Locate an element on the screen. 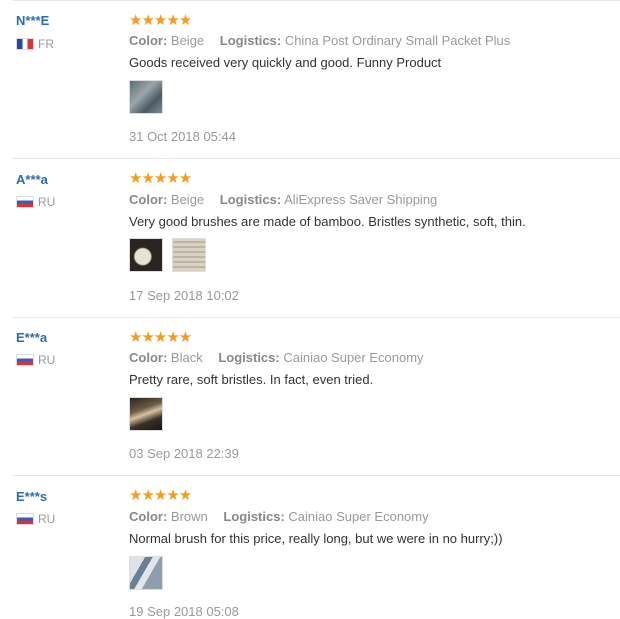  reviewer-name: E***a is located at coordinates (31, 337).